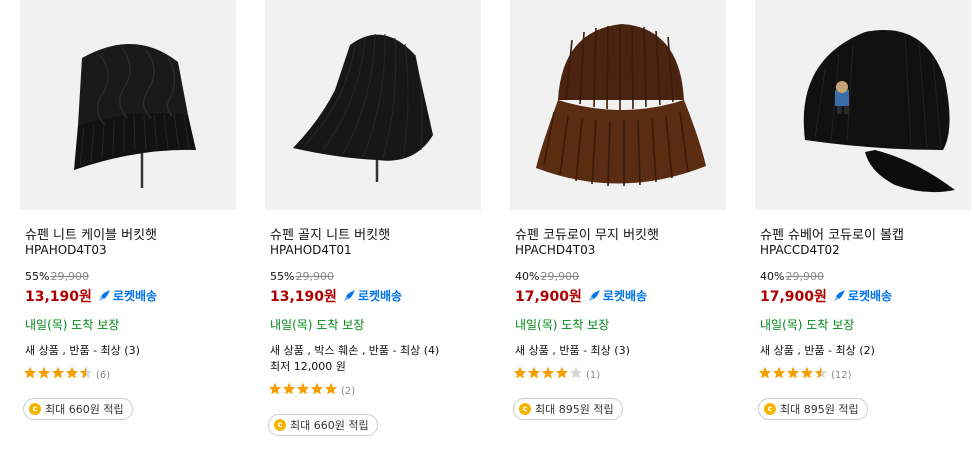 The height and width of the screenshot is (469, 973). What do you see at coordinates (587, 233) in the screenshot?
I see `product-name: 슈펜 코듀로이 무지 버킷햇` at bounding box center [587, 233].